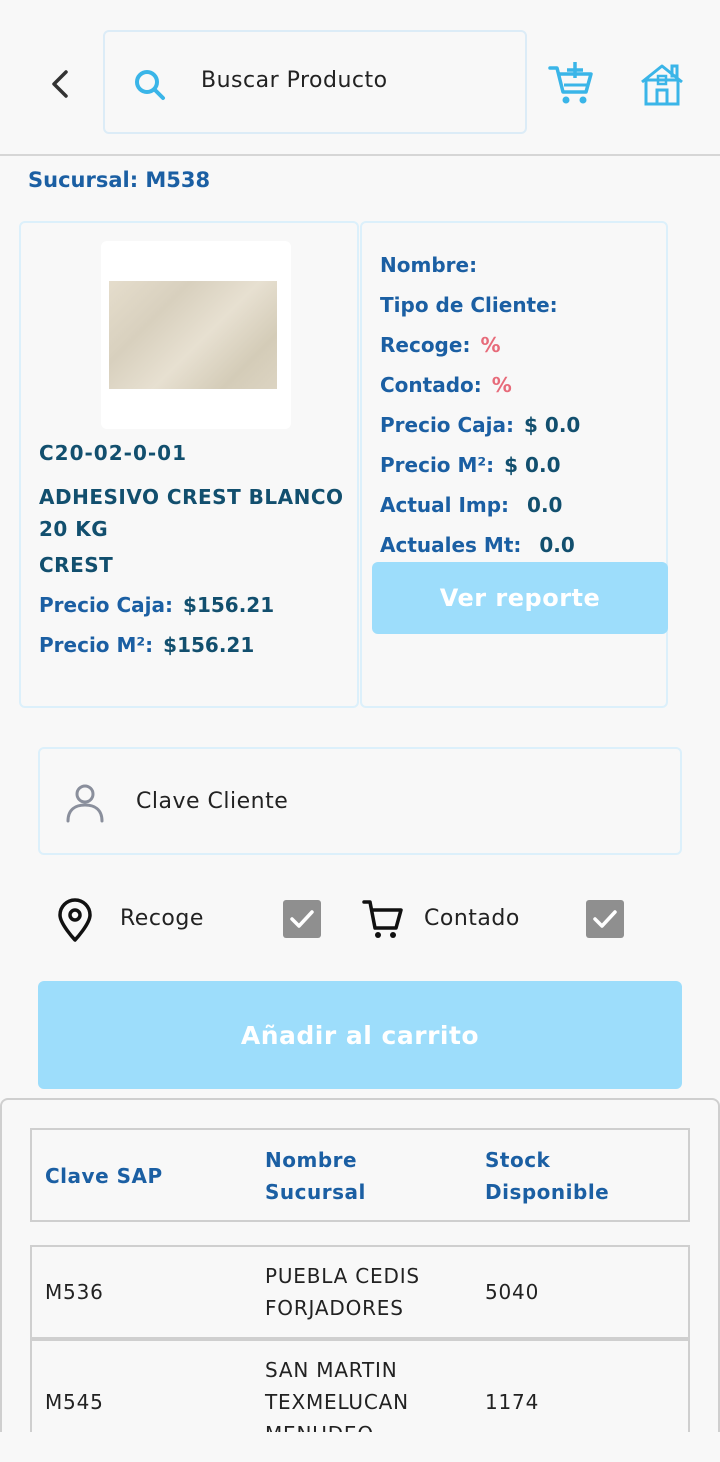 The height and width of the screenshot is (1462, 720). What do you see at coordinates (431, 385) in the screenshot?
I see `info-contado-label: Contado:` at bounding box center [431, 385].